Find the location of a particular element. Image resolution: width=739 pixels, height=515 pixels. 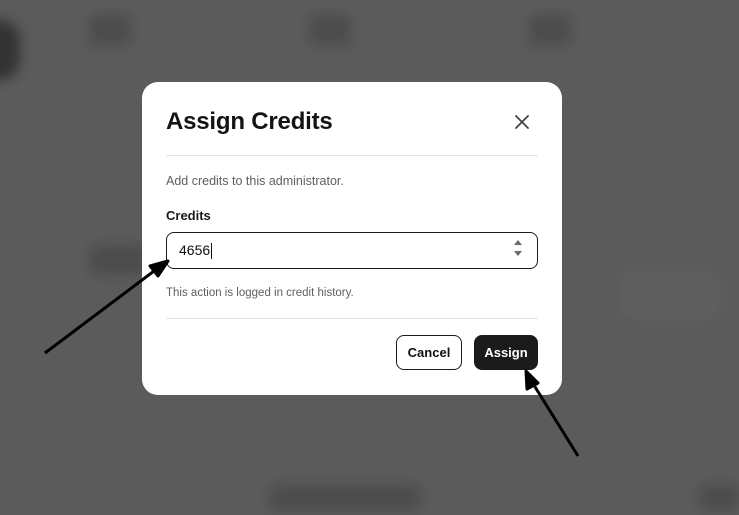

header-divider is located at coordinates (352, 155).